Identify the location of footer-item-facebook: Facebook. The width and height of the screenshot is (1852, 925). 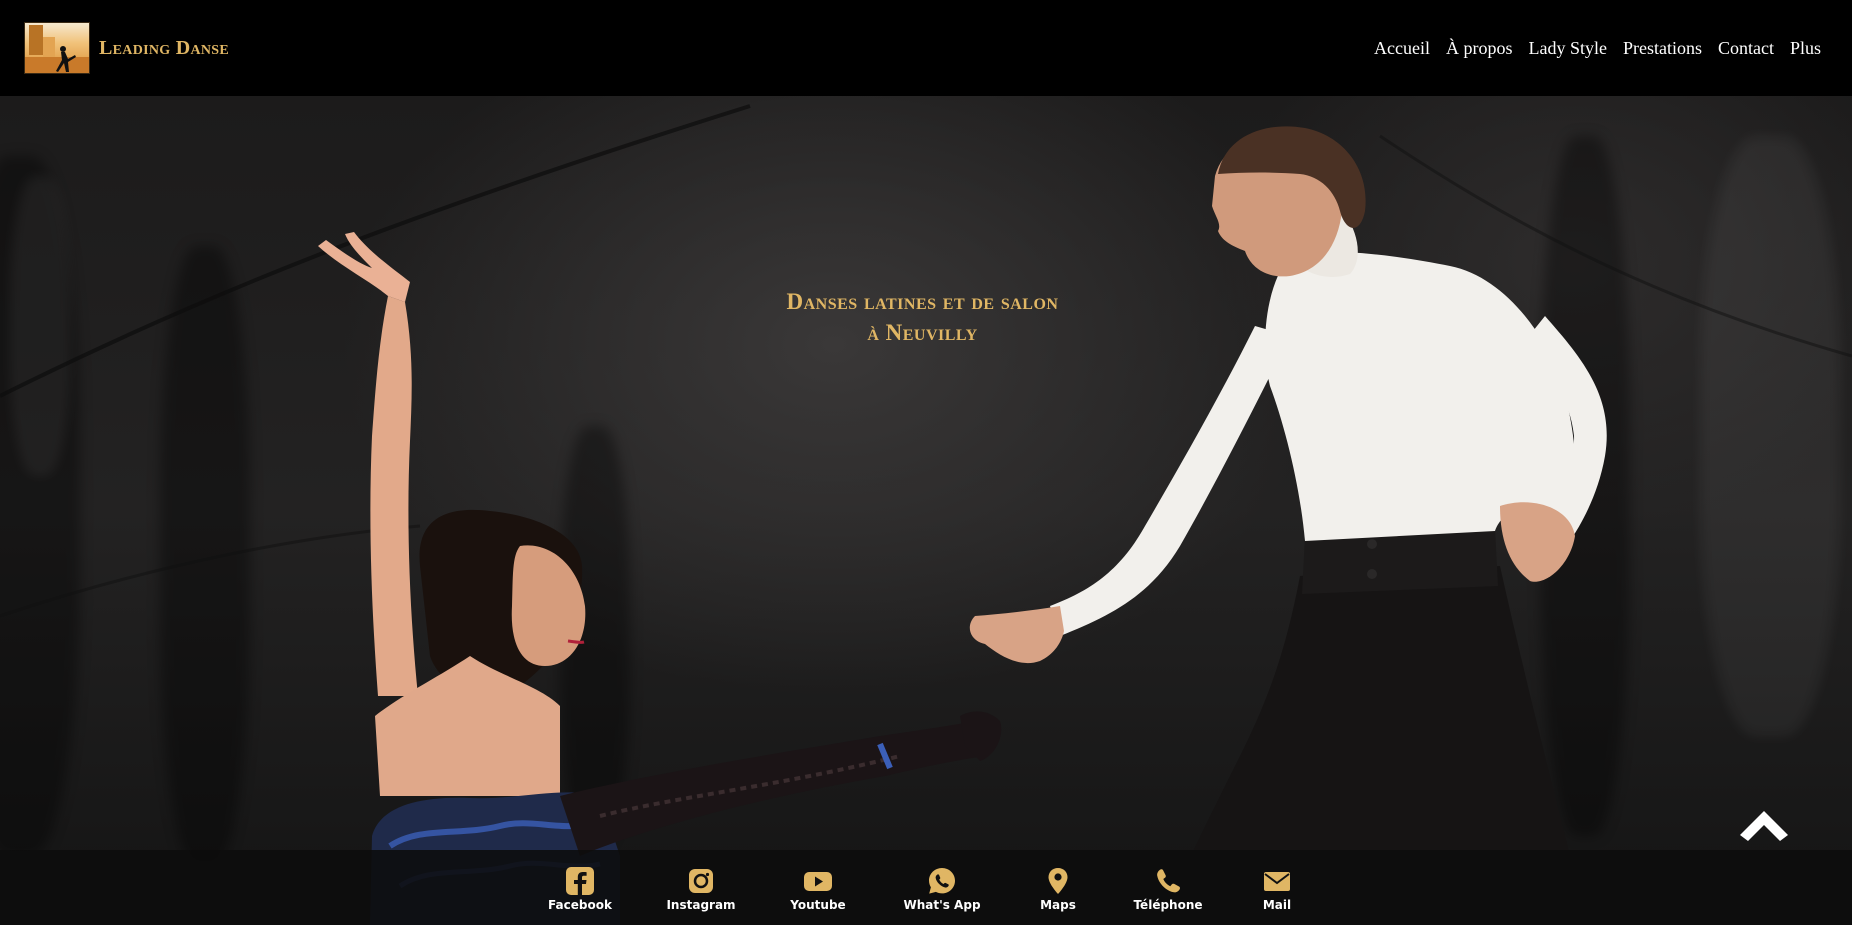
(580, 889).